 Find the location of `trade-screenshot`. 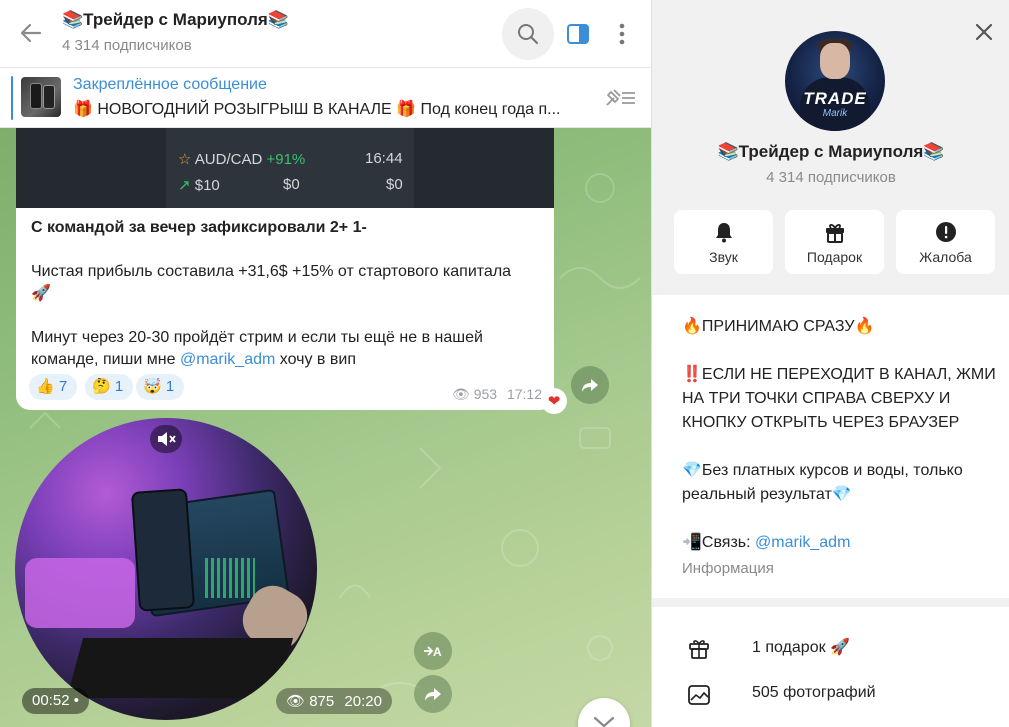

trade-screenshot is located at coordinates (290, 168).